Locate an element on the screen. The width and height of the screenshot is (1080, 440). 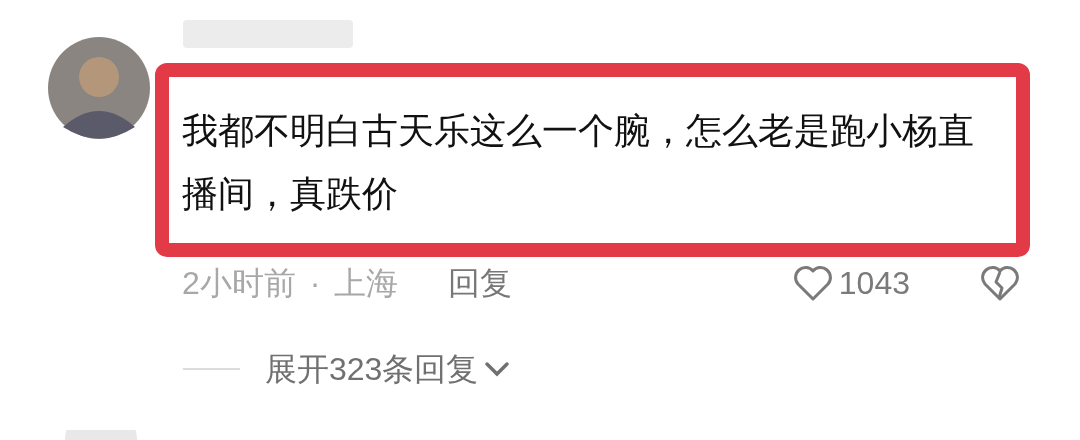
location: 上海 is located at coordinates (366, 283).